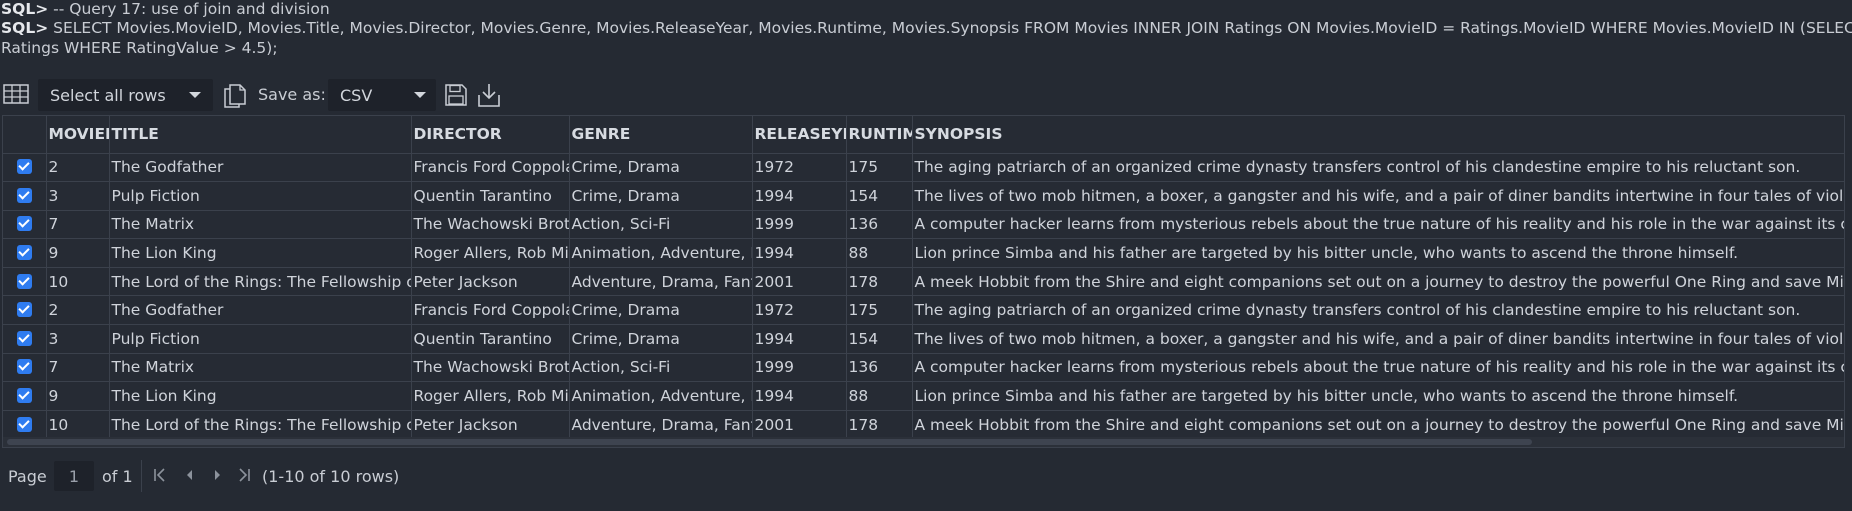 The image size is (1852, 511). Describe the element at coordinates (244, 477) in the screenshot. I see `last-page-icon` at that location.